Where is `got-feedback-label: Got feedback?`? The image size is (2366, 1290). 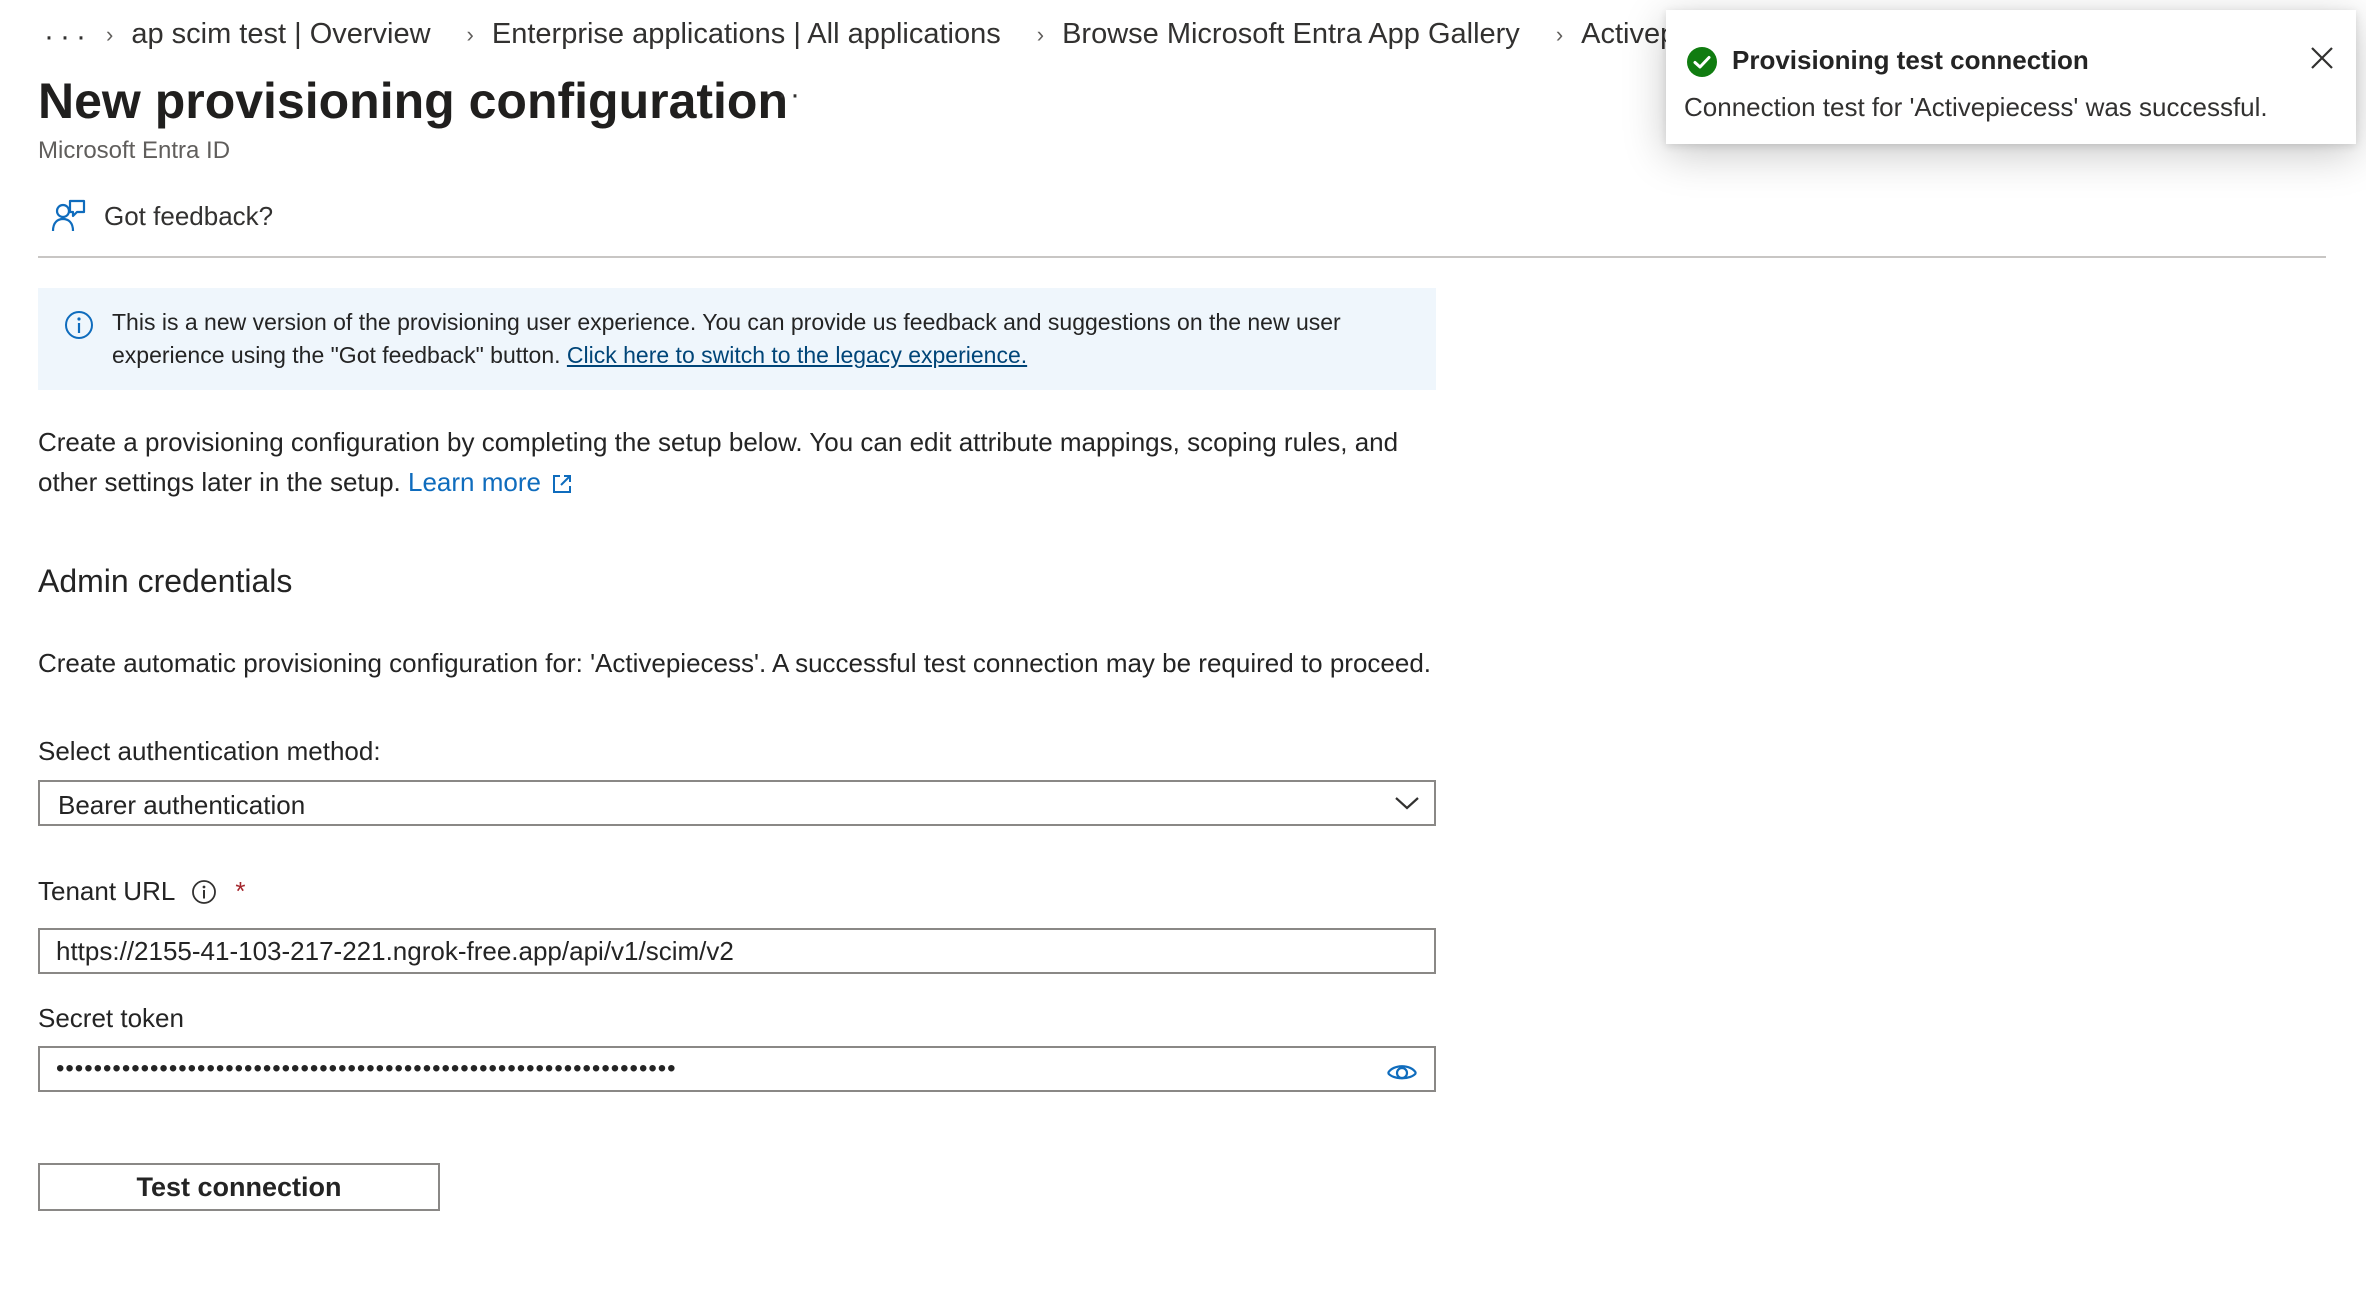 got-feedback-label: Got feedback? is located at coordinates (189, 215).